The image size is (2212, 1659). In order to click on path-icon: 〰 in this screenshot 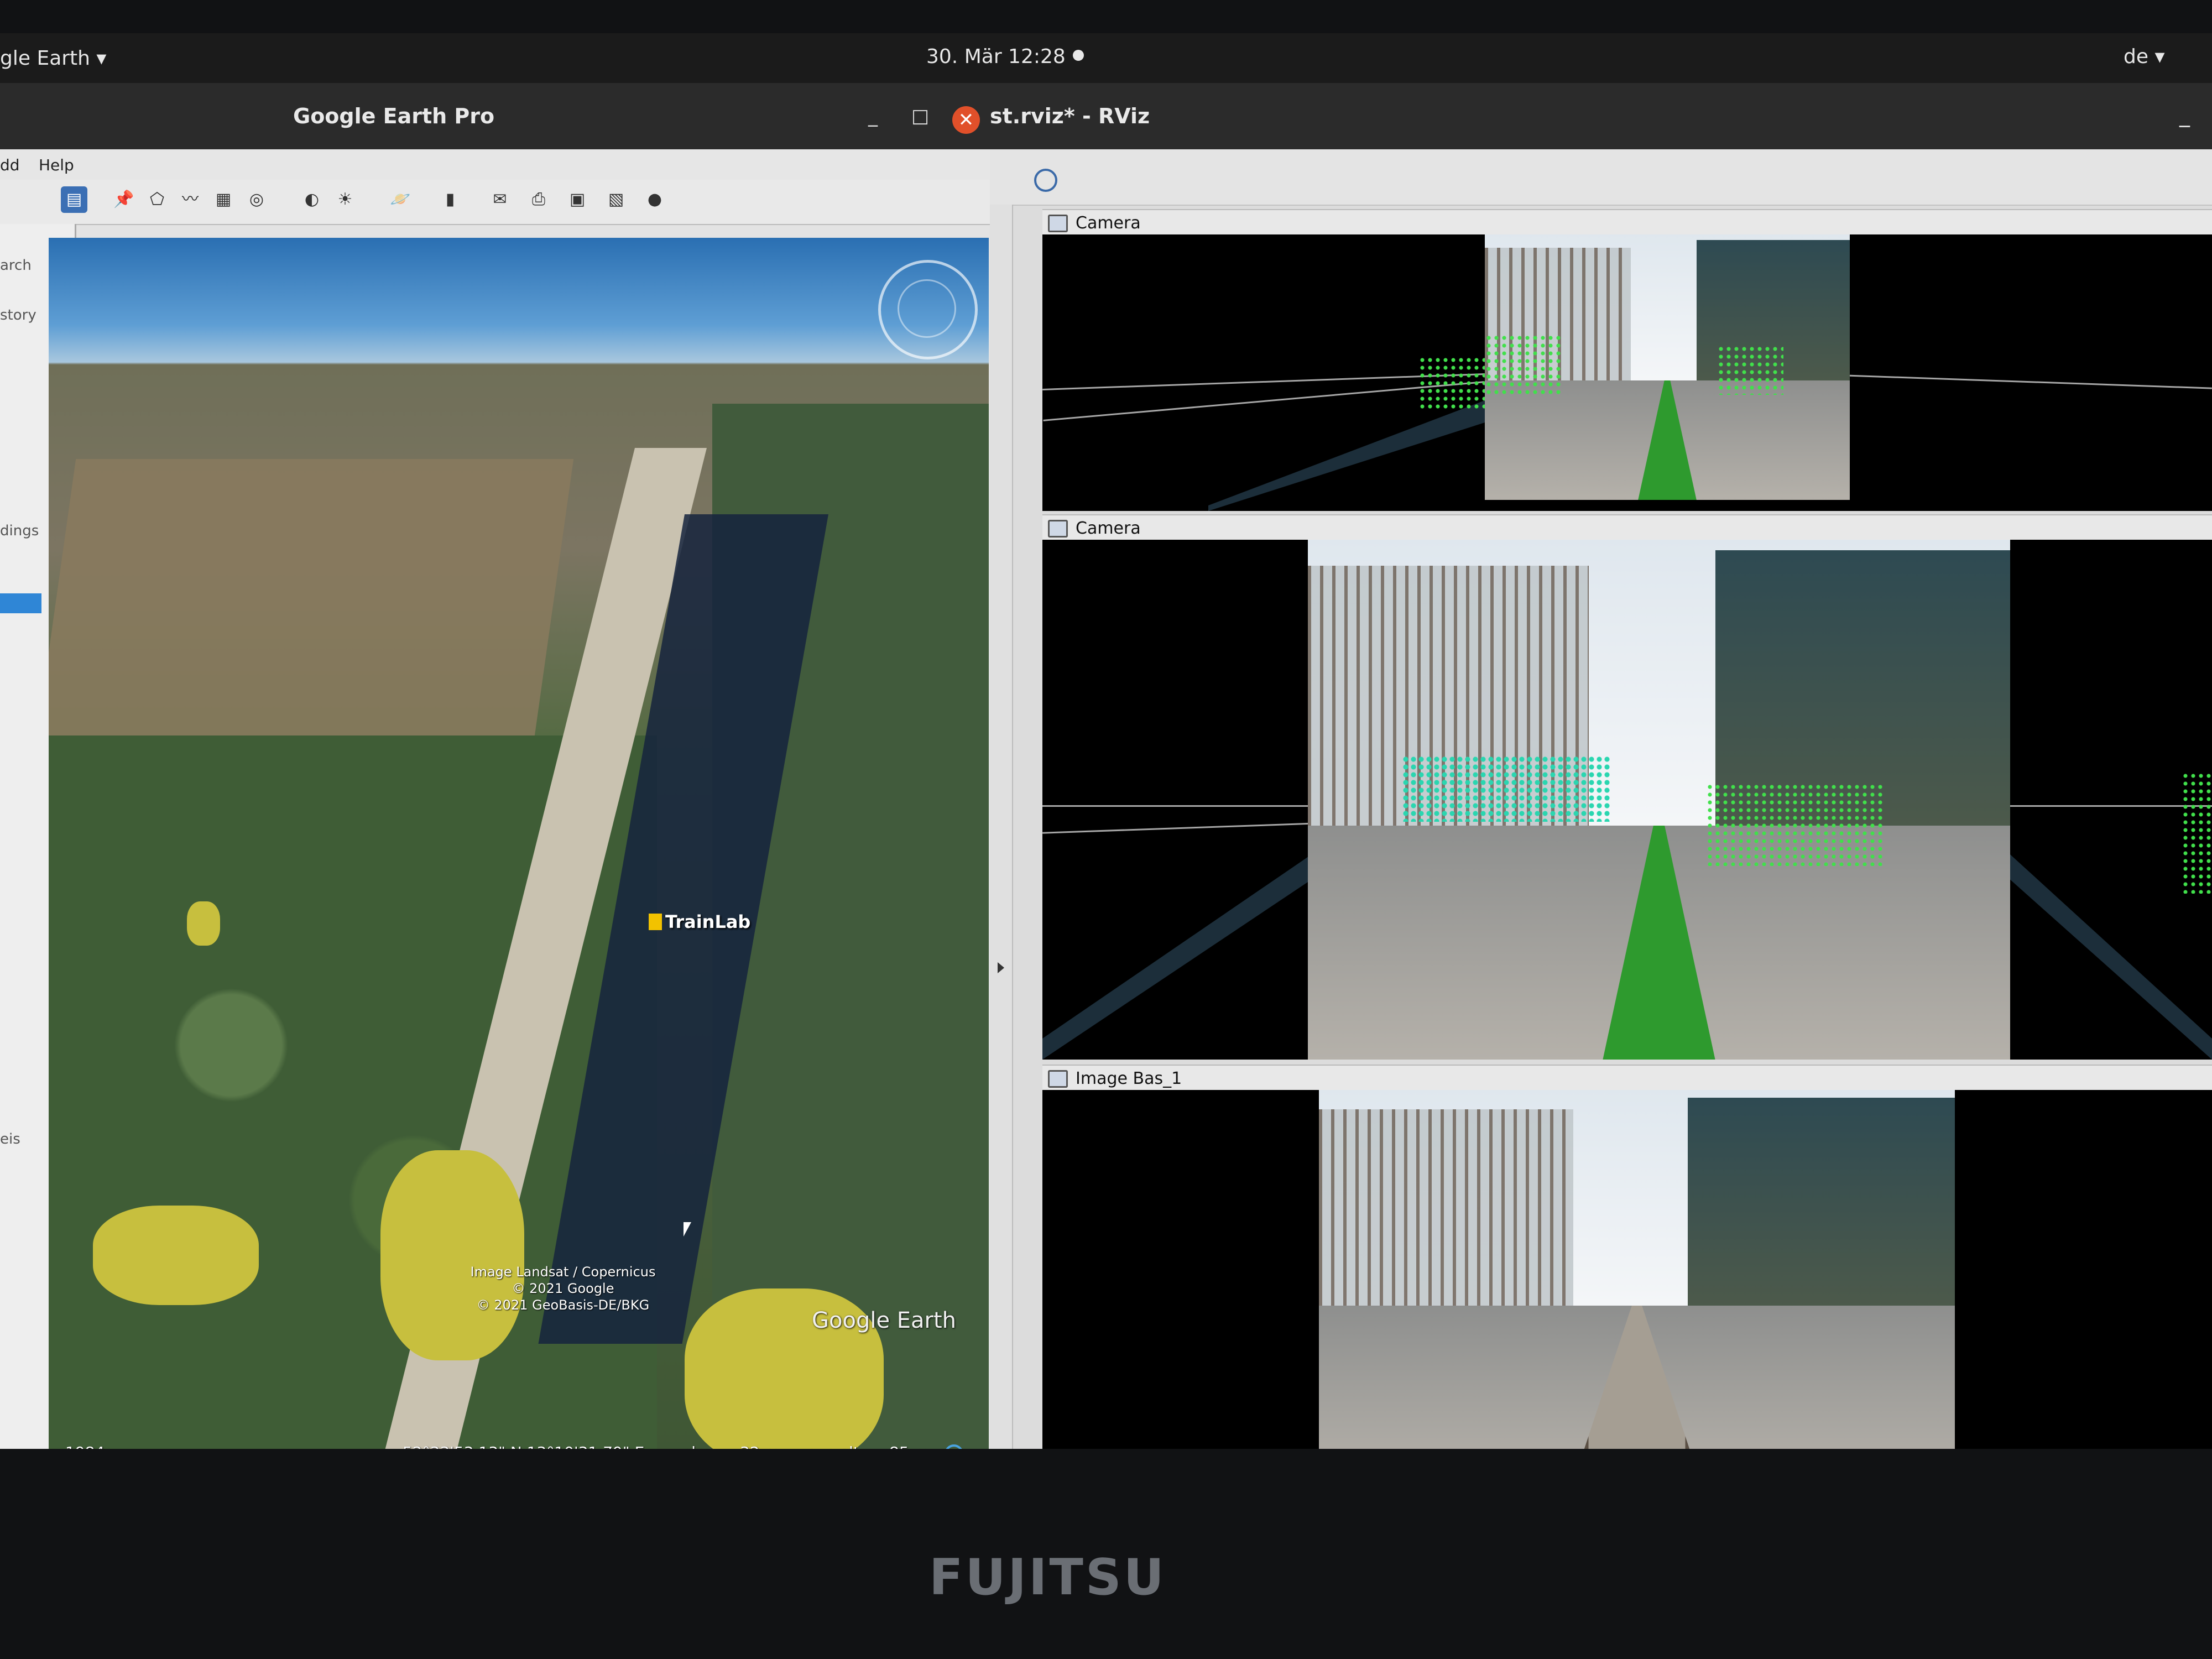, I will do `click(191, 200)`.